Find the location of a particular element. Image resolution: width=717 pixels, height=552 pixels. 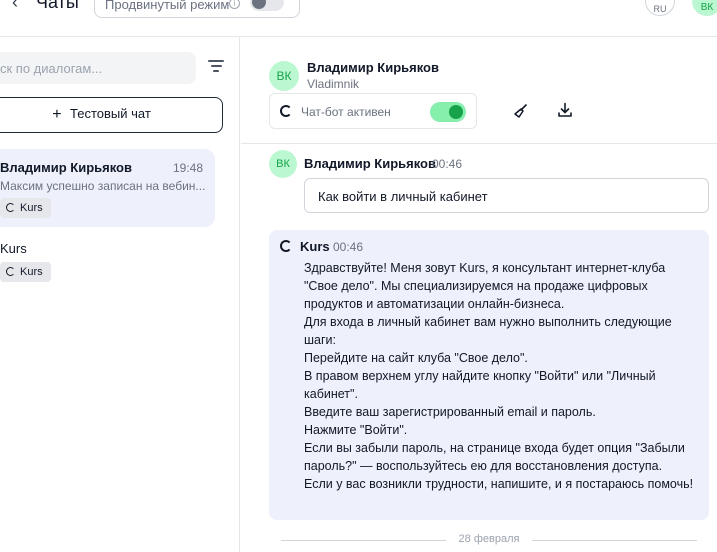

new-test-chat-button: + Тестовый чат is located at coordinates (111, 115).